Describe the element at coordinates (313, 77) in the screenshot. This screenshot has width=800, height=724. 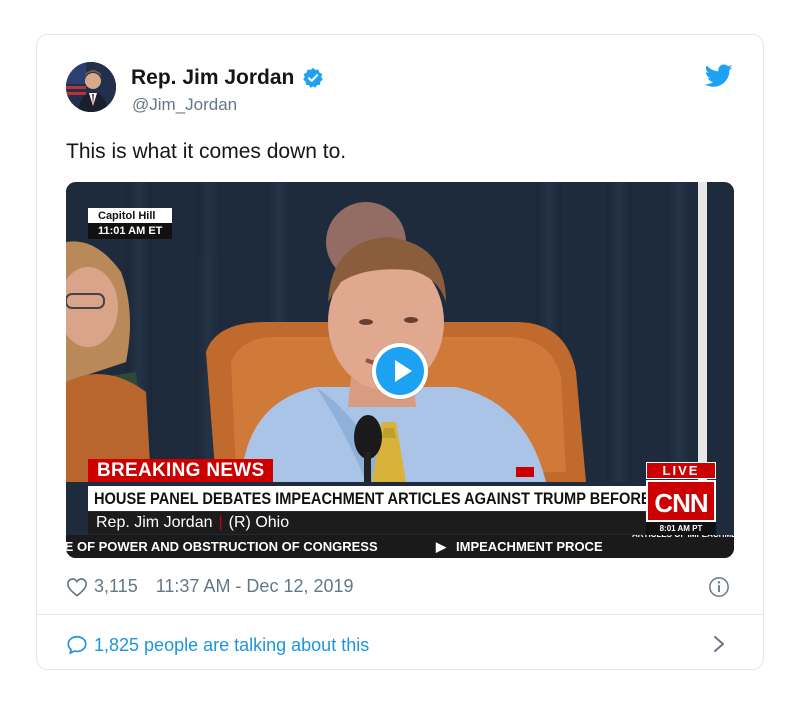
I see `verified-badge-icon` at that location.